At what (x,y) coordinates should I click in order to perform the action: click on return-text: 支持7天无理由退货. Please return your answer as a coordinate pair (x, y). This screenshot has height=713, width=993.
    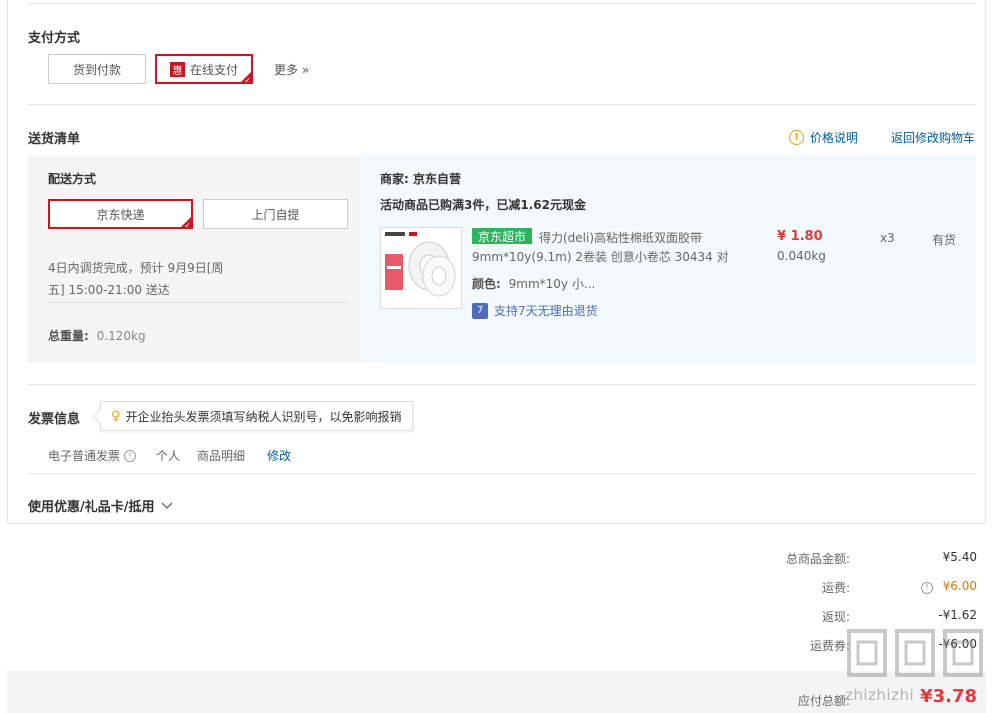
    Looking at the image, I should click on (546, 311).